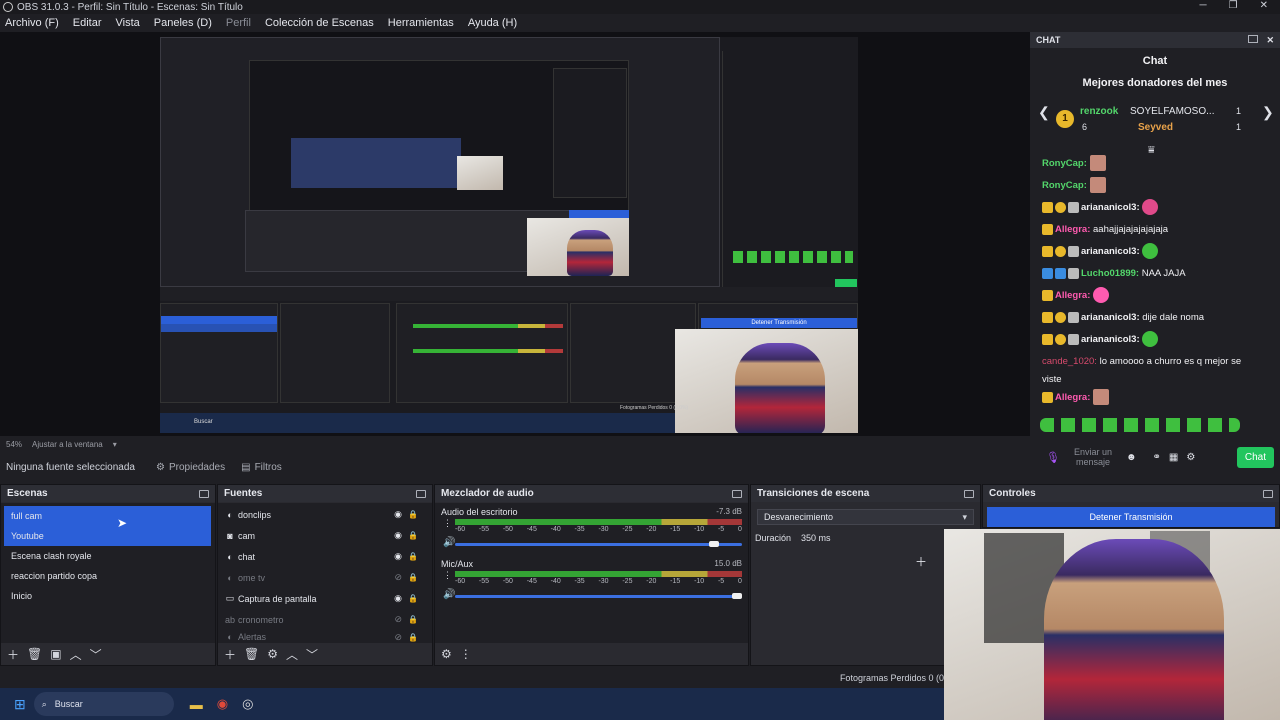 This screenshot has height=720, width=1280. I want to click on windows-start-icon: ⊞, so click(20, 704).